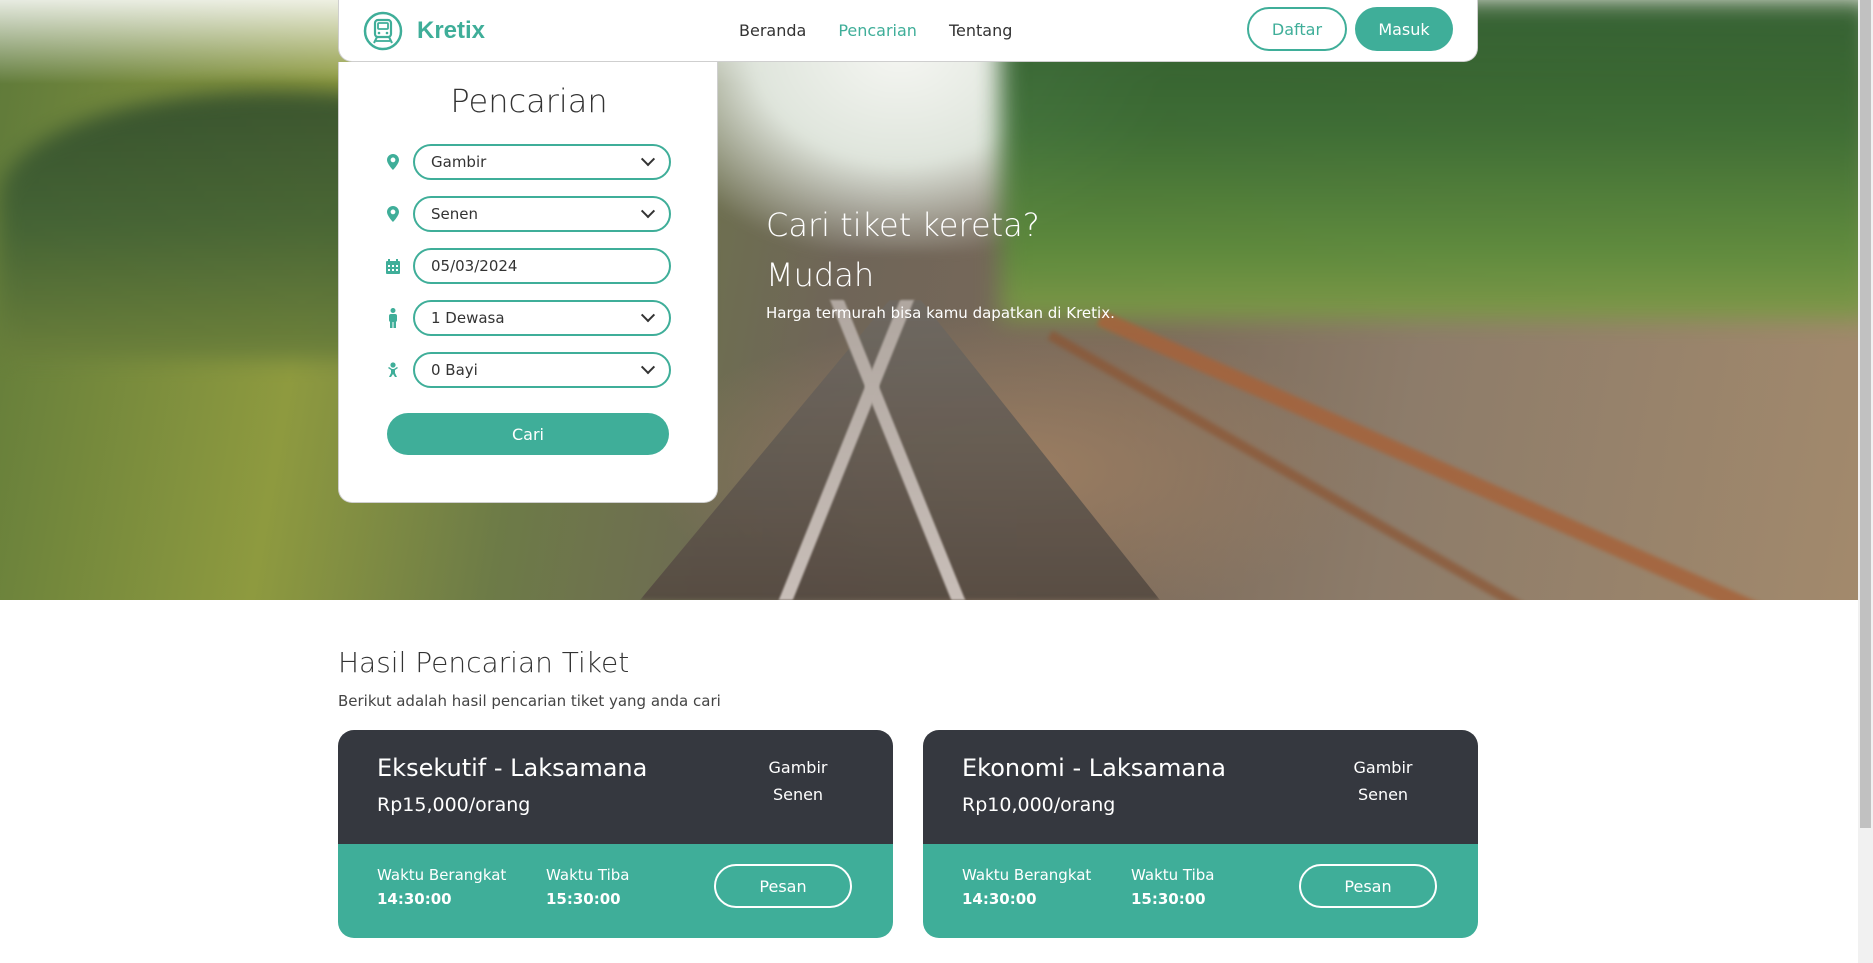 This screenshot has width=1873, height=963. I want to click on origin-value: Gambir, so click(459, 162).